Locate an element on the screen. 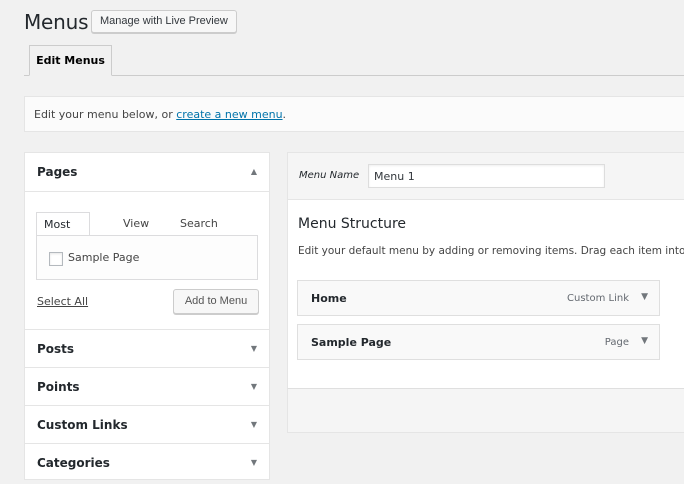 This screenshot has width=684, height=484. sample-page-label: Sample Page is located at coordinates (103, 257).